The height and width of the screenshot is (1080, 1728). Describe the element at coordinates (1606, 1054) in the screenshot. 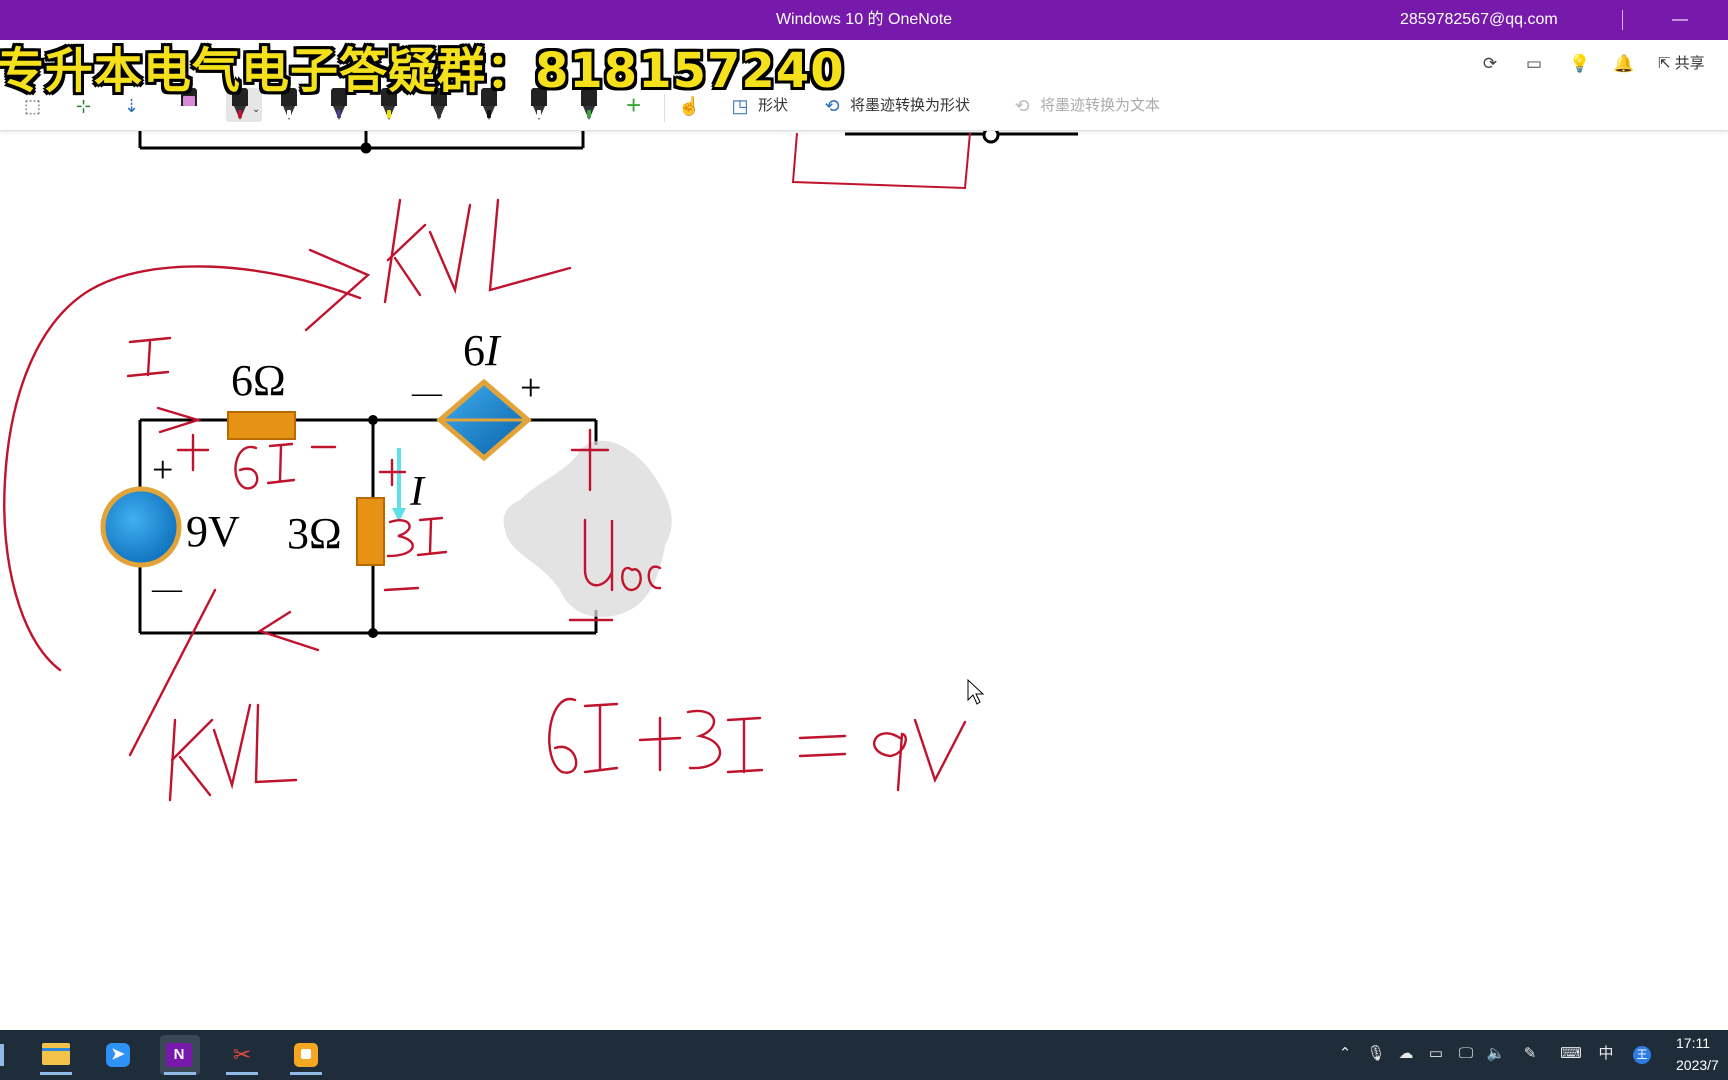

I see `ime-indicator: 中` at that location.